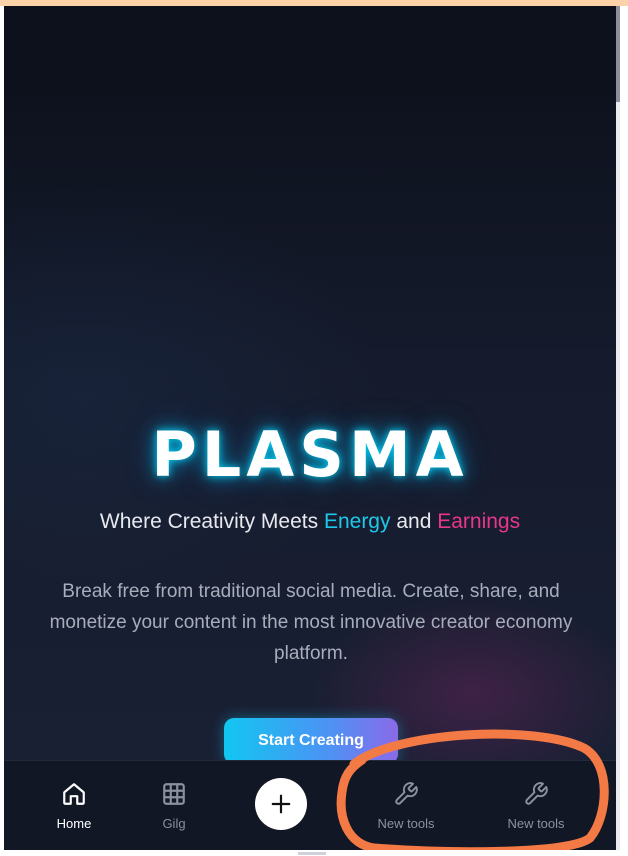  I want to click on nav-gilg-label: Gilg, so click(174, 823).